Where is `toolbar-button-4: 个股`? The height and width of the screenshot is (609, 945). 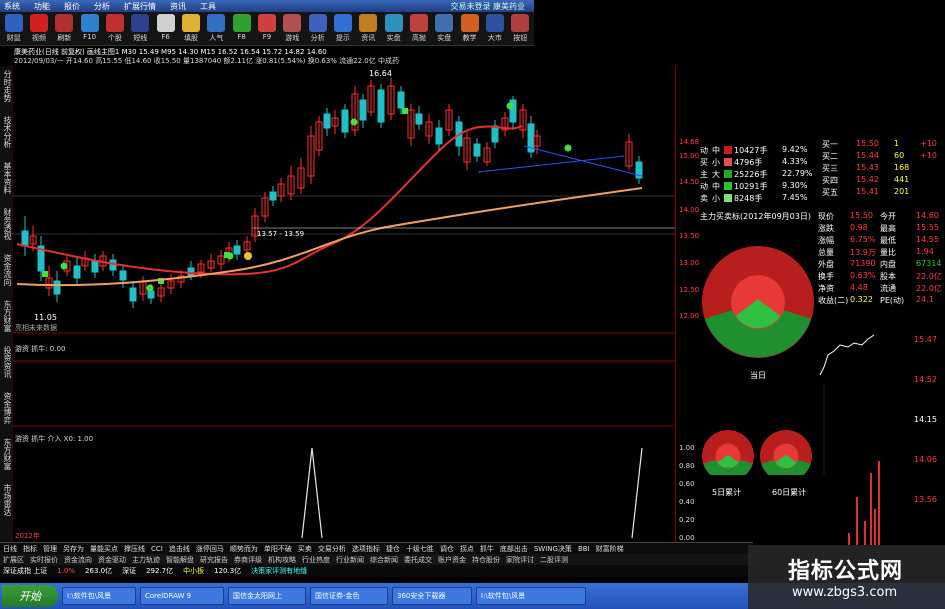 toolbar-button-4: 个股 is located at coordinates (114, 29).